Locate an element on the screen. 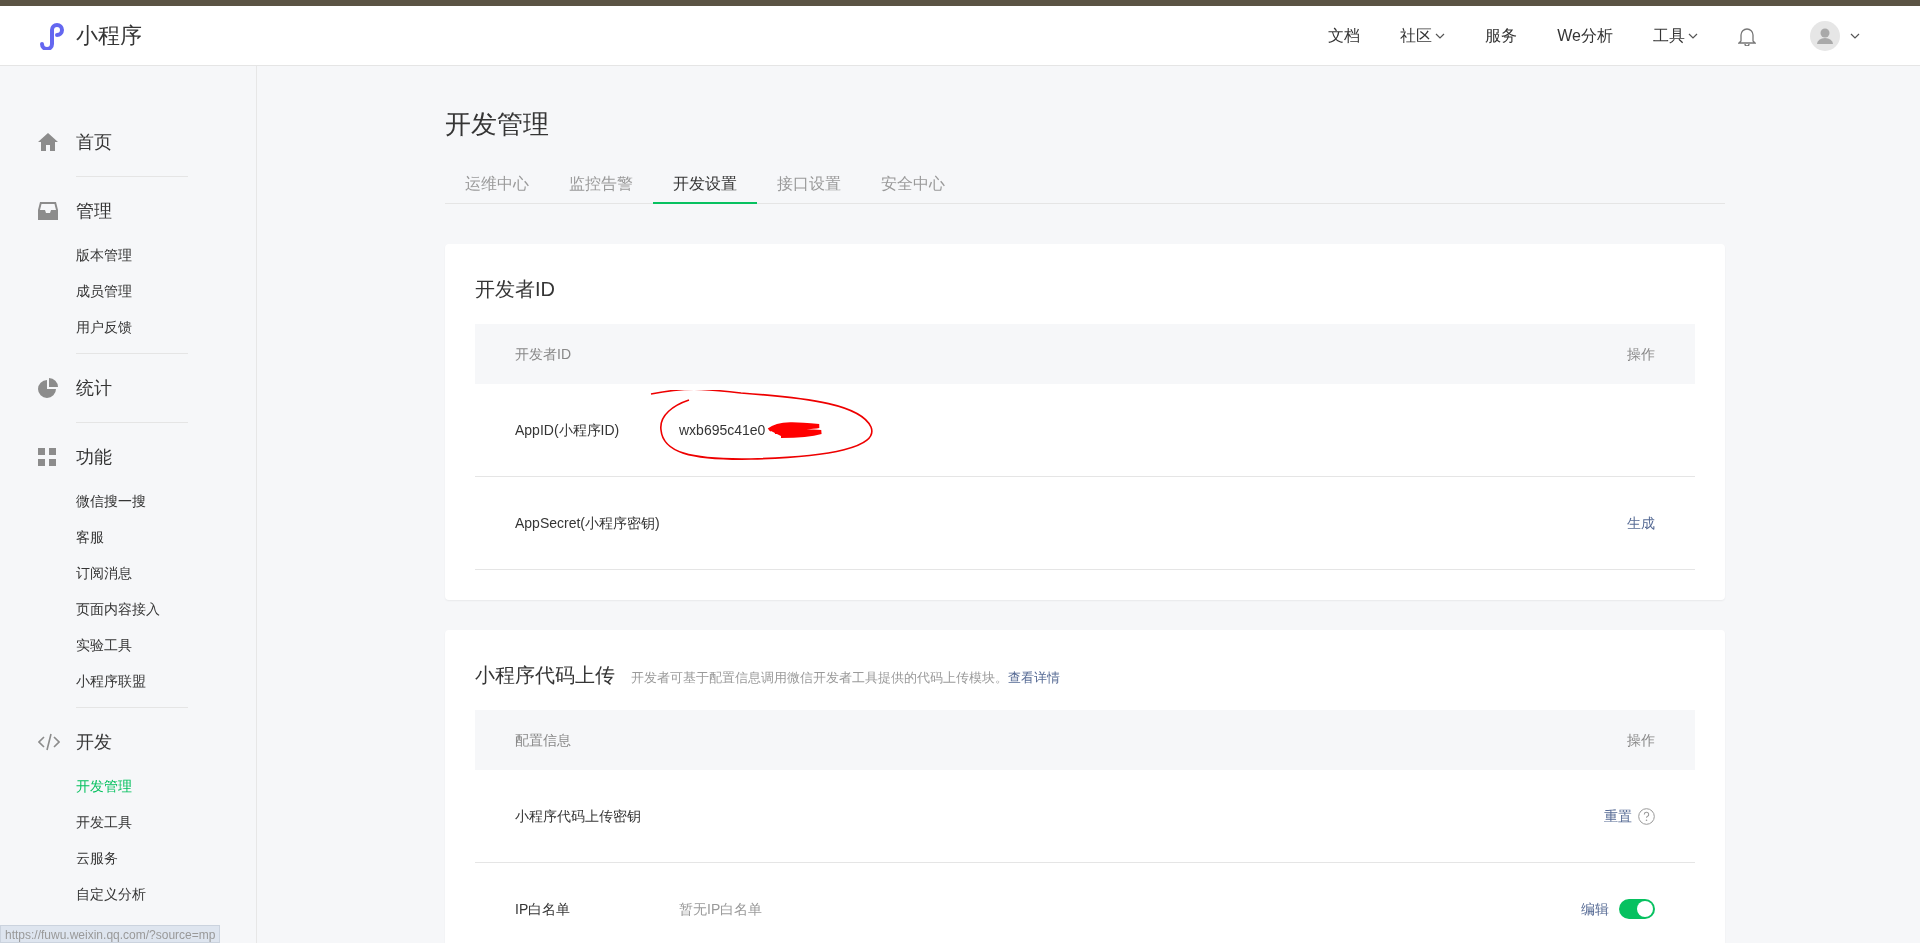 Image resolution: width=1920 pixels, height=943 pixels. nav-link: 工具 is located at coordinates (1675, 35).